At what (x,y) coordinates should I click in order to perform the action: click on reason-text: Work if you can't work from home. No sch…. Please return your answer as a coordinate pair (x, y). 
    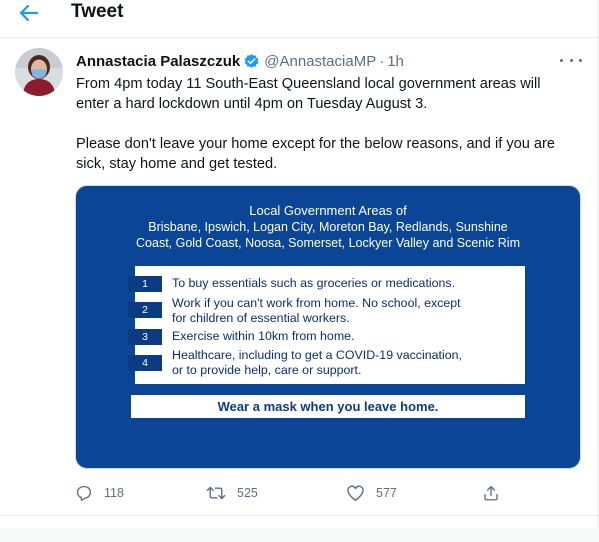
    Looking at the image, I should click on (316, 311).